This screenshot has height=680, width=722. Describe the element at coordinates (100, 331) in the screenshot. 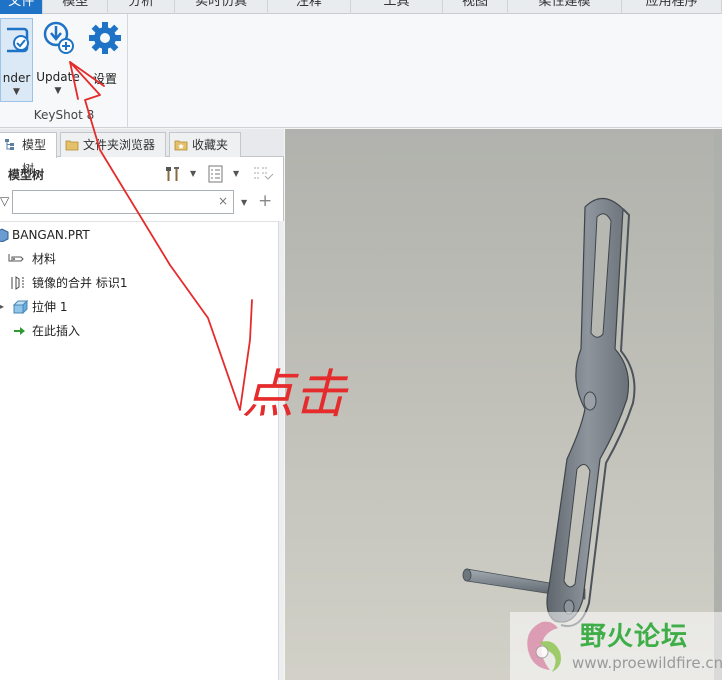

I see `tree-node-insert-here: 在此插入` at that location.